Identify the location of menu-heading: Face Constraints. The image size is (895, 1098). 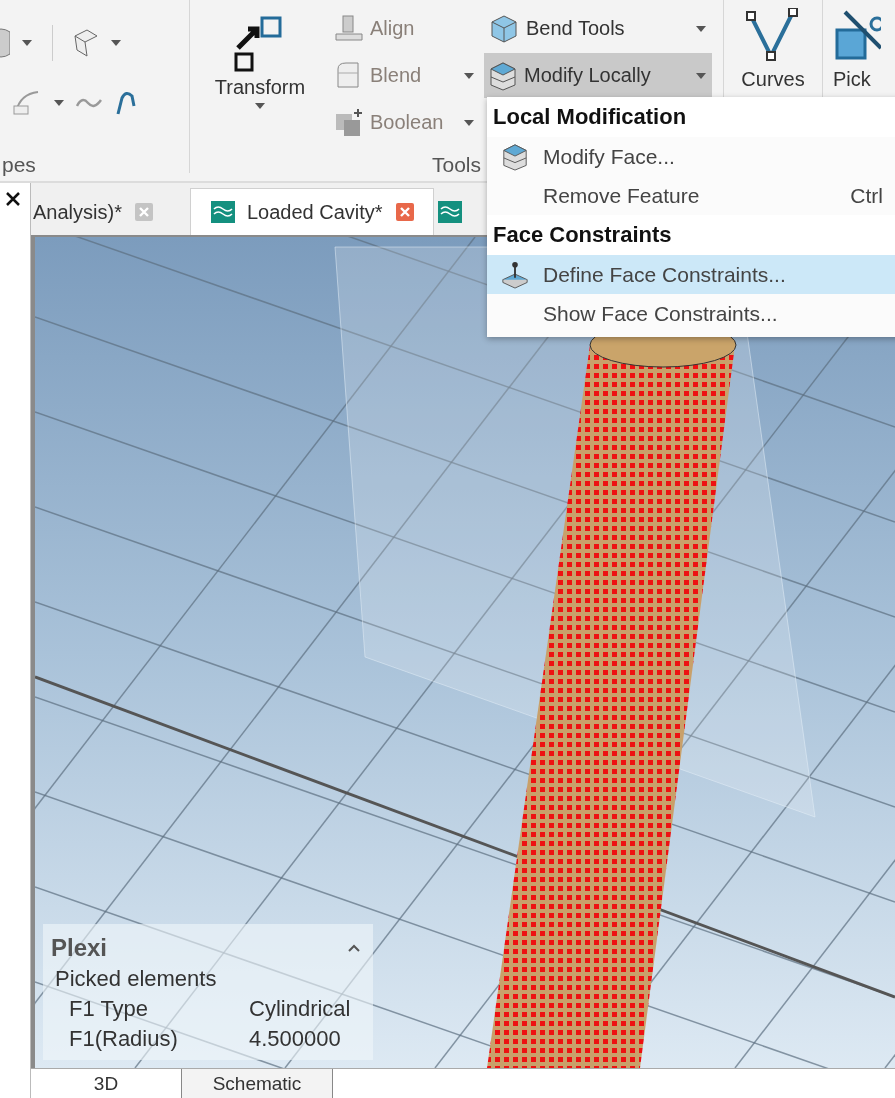
(691, 235).